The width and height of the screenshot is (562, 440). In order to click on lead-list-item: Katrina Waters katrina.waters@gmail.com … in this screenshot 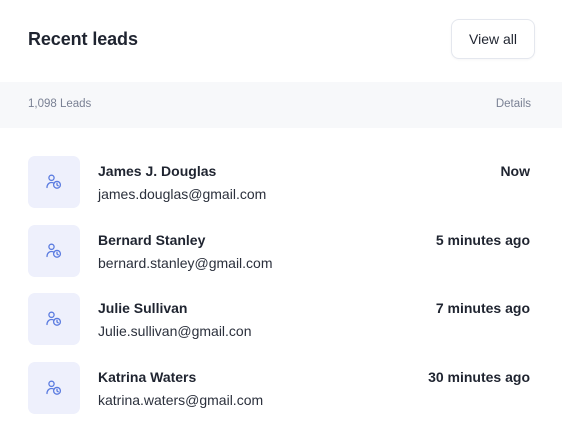, I will do `click(281, 390)`.